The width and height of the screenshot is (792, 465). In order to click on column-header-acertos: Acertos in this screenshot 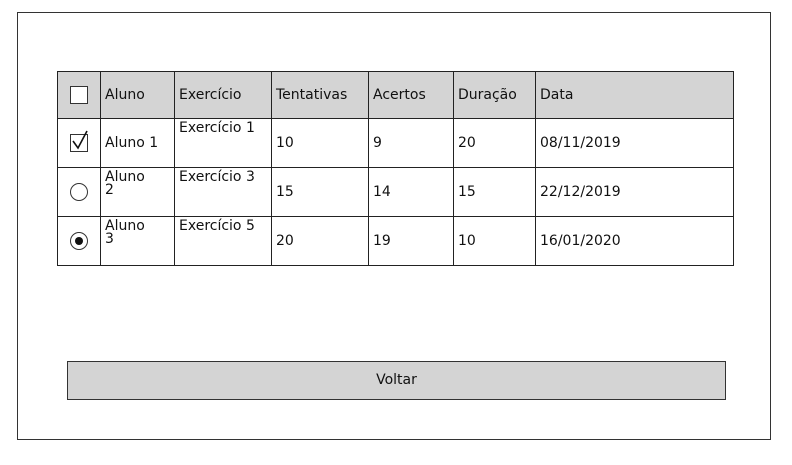, I will do `click(411, 95)`.